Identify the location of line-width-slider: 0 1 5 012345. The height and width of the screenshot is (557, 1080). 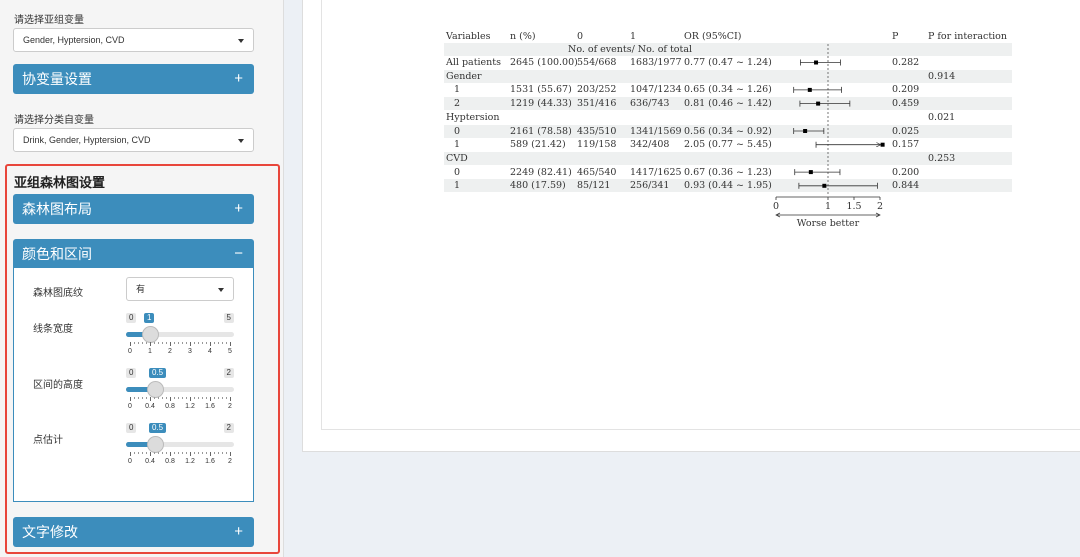
(180, 334).